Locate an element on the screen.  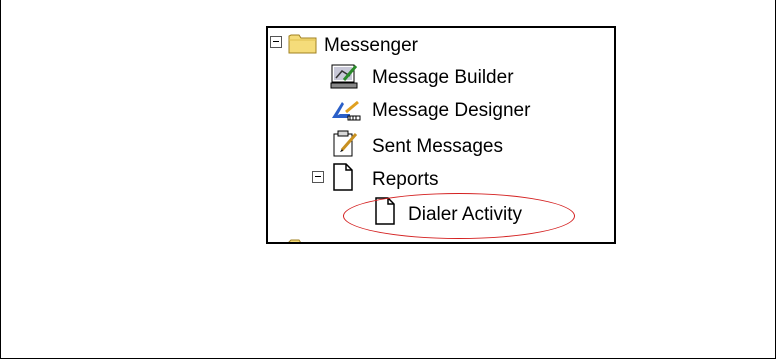
tree-item-dialer-activity: Dialer Activity is located at coordinates (465, 214).